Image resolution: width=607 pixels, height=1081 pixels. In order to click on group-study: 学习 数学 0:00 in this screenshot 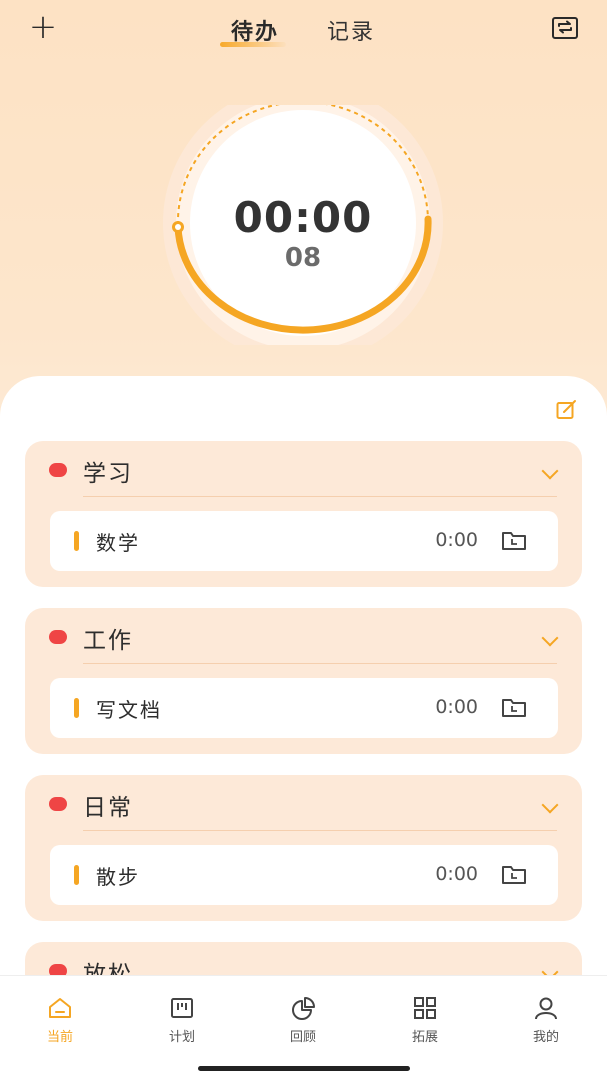, I will do `click(303, 514)`.